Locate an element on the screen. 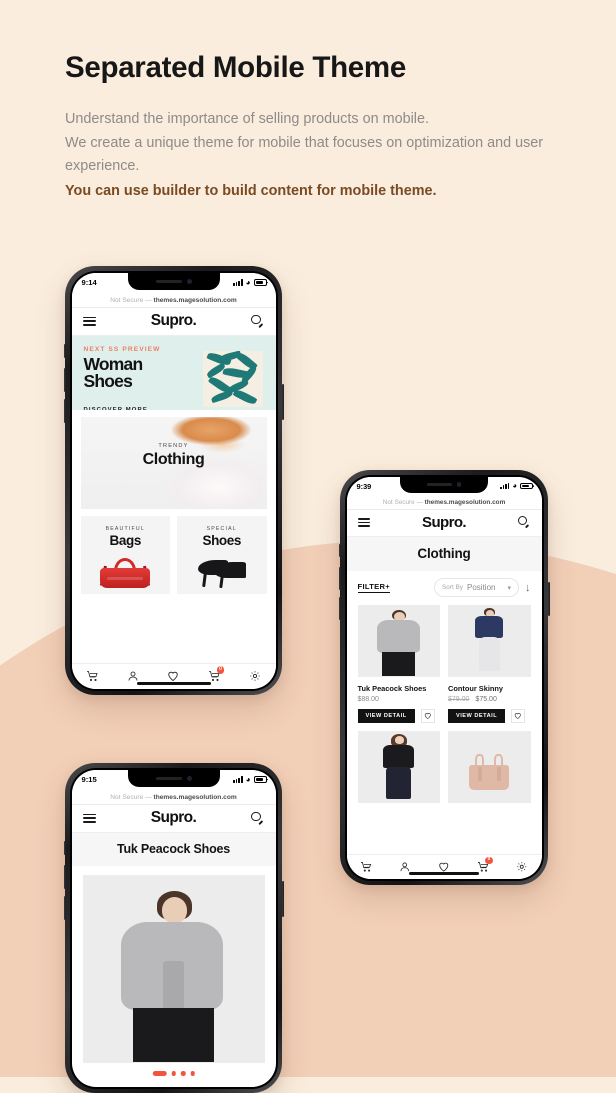 The width and height of the screenshot is (616, 1093). product-price: $88.00 is located at coordinates (368, 699).